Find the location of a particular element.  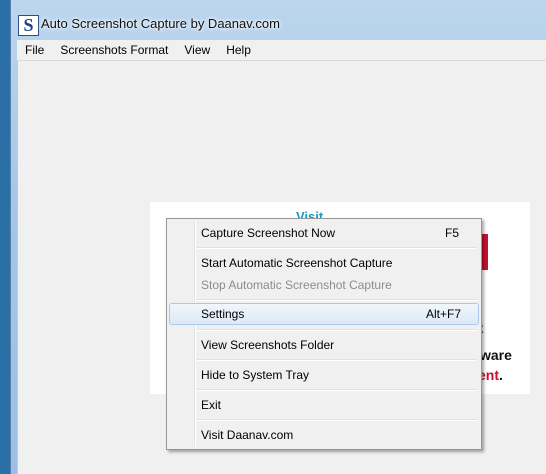

menu-item-stop-auto: Stop Automatic Screenshot Capture is located at coordinates (323, 285).